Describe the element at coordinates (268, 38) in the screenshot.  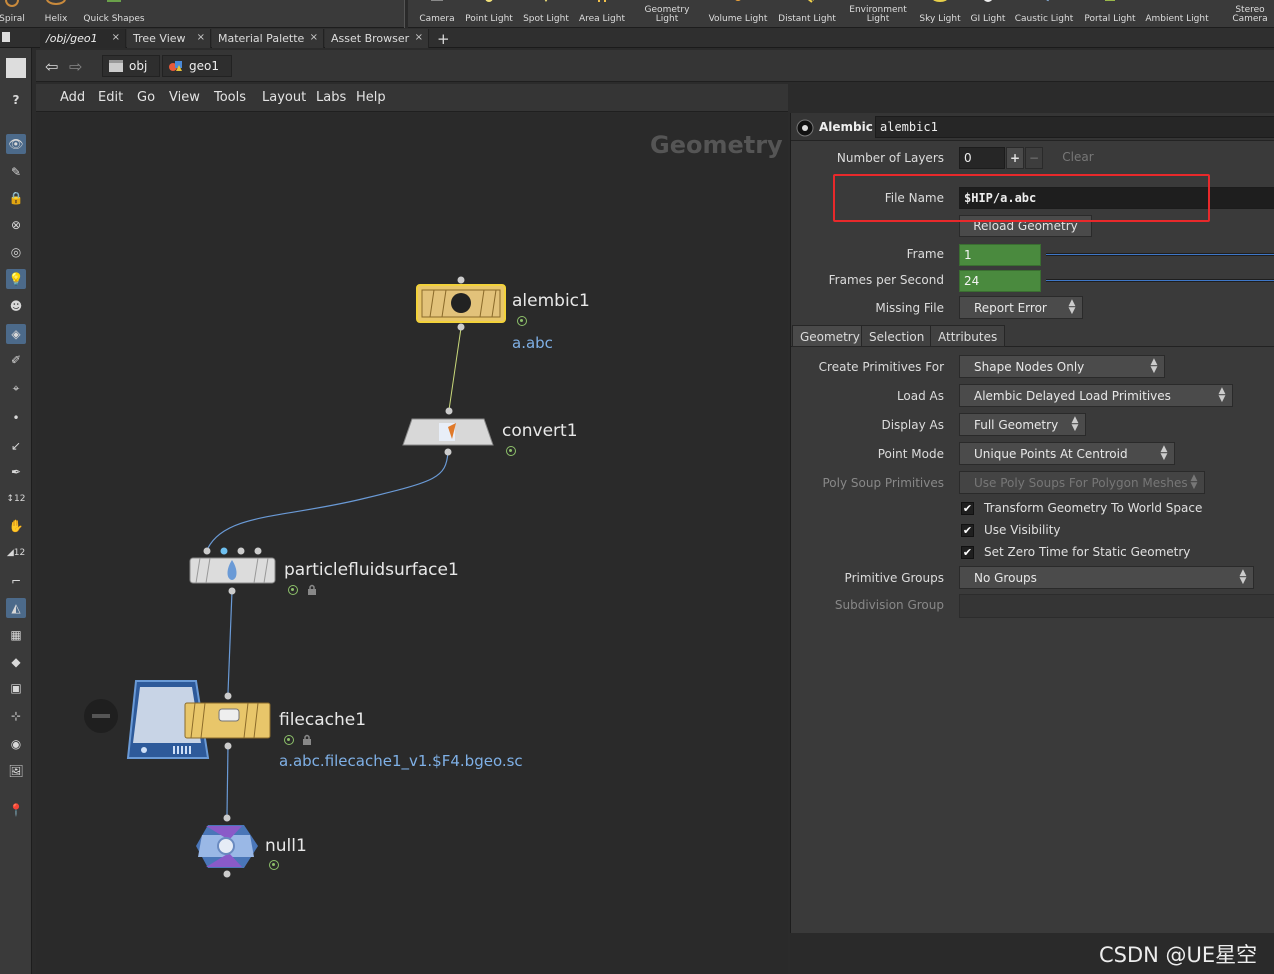
I see `tab-material-palette: Material Palette ×` at that location.